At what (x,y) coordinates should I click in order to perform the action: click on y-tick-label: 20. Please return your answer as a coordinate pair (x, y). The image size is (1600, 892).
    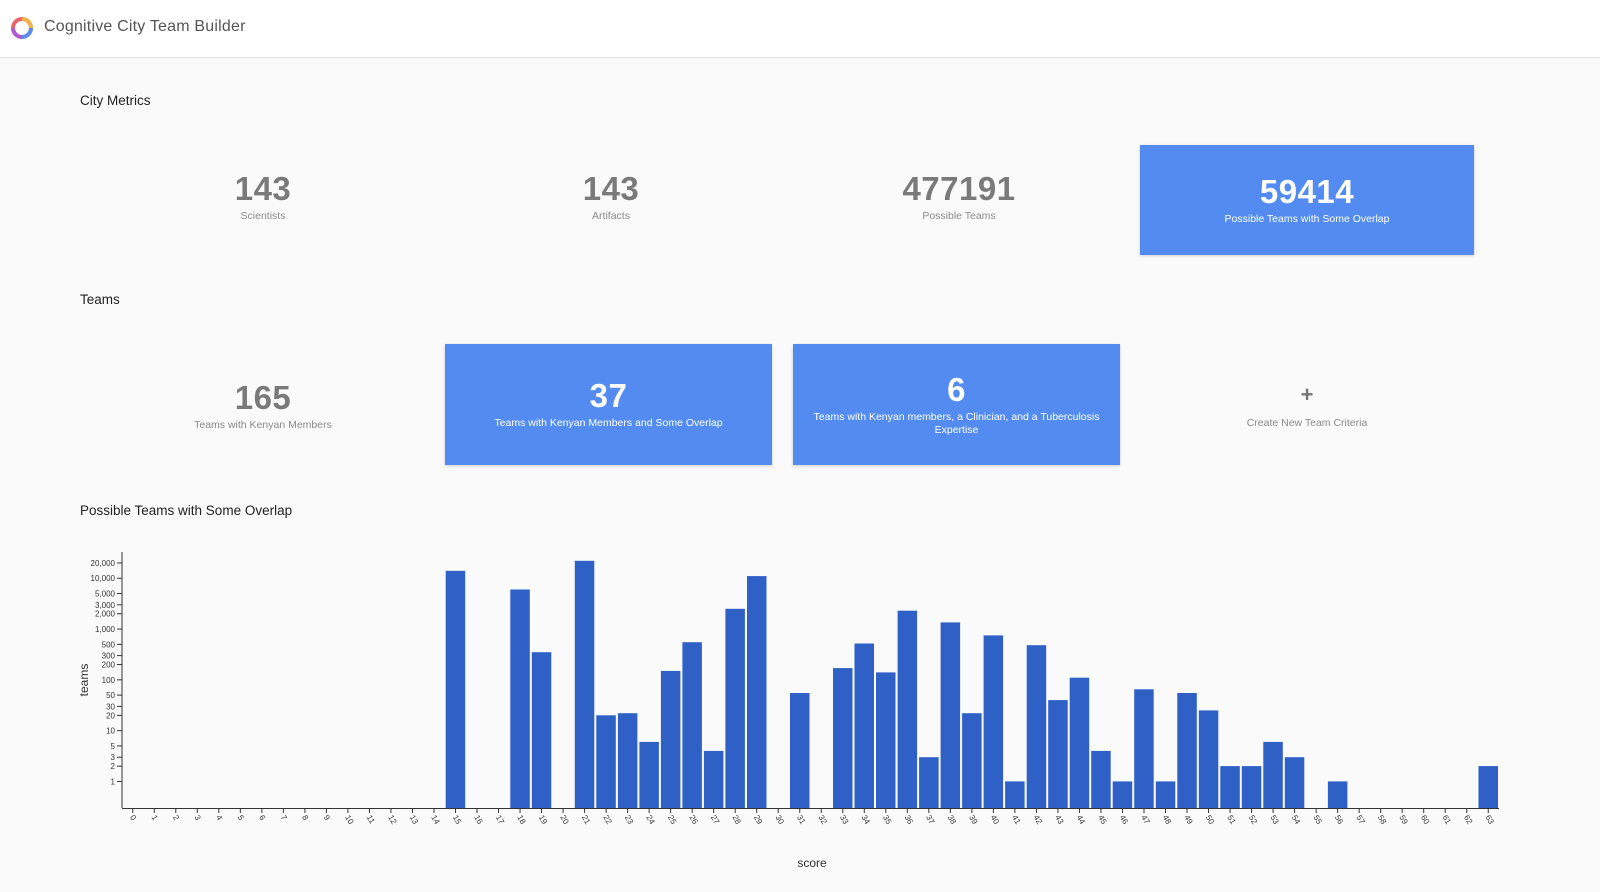
    Looking at the image, I should click on (110, 715).